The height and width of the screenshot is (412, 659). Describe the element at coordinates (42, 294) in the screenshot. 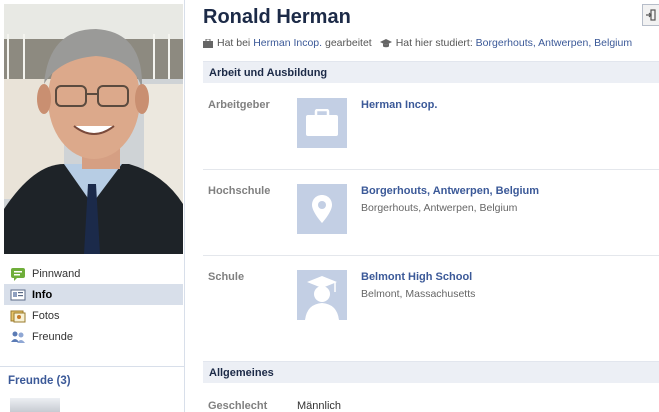

I see `nav-item-label: Info` at that location.